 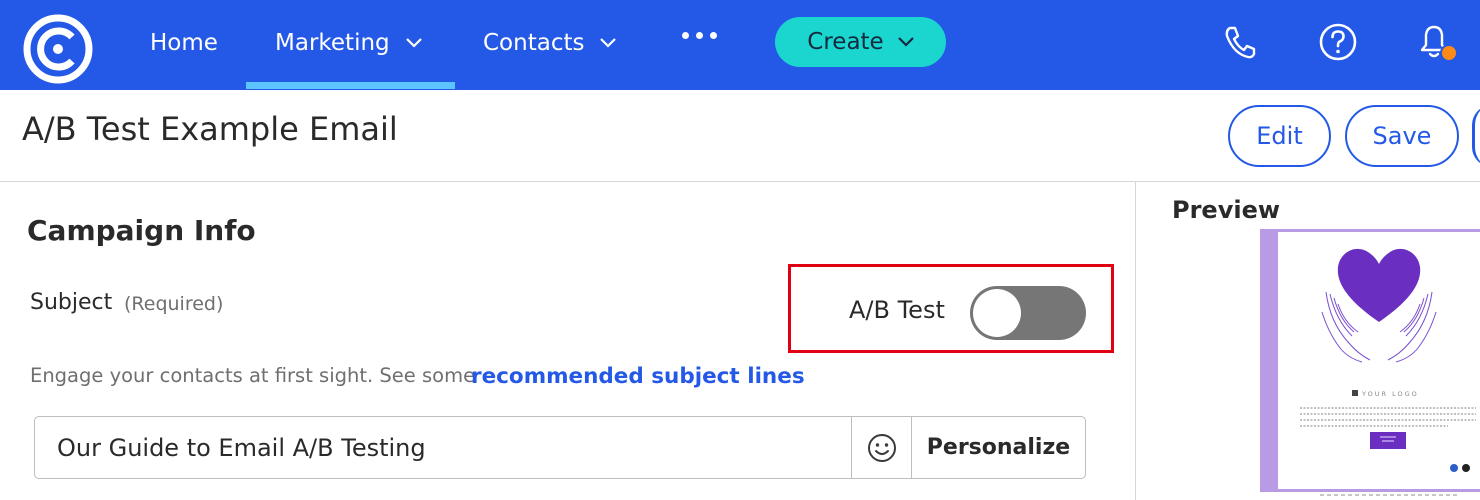 What do you see at coordinates (638, 376) in the screenshot?
I see `recommended-subject-lines-link: recommended subject lines` at bounding box center [638, 376].